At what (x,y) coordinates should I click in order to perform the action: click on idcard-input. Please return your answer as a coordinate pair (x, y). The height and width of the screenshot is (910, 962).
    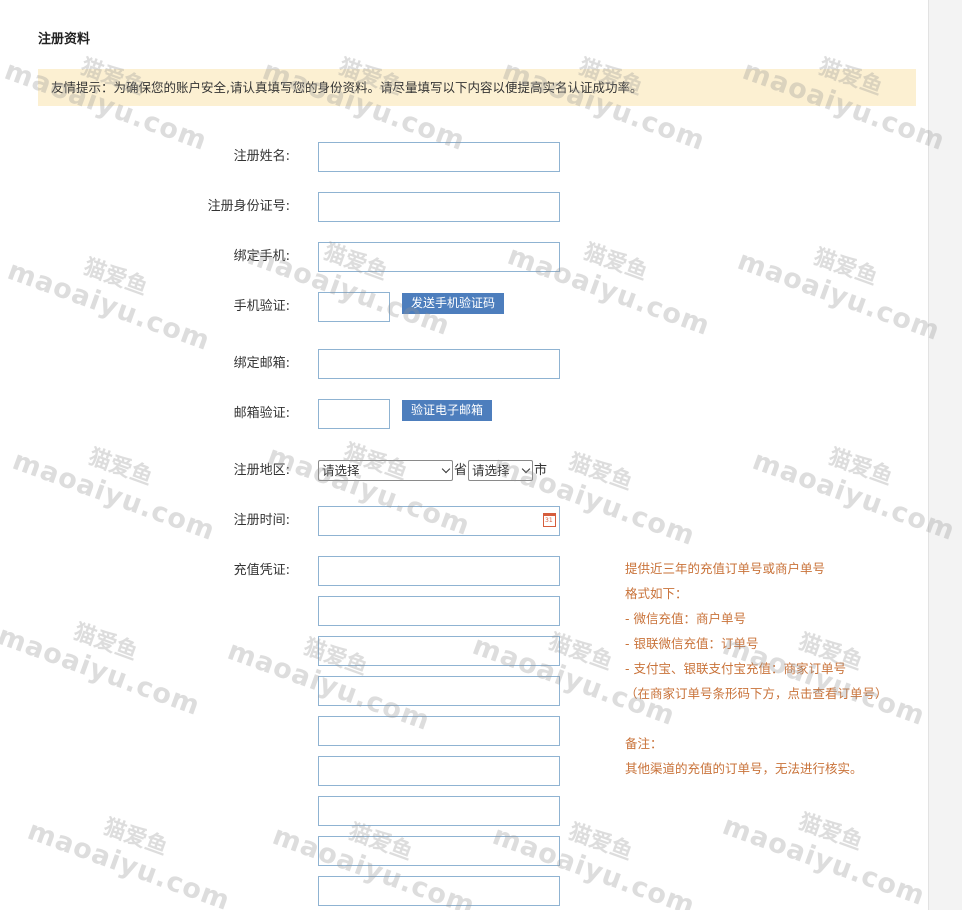
    Looking at the image, I should click on (439, 207).